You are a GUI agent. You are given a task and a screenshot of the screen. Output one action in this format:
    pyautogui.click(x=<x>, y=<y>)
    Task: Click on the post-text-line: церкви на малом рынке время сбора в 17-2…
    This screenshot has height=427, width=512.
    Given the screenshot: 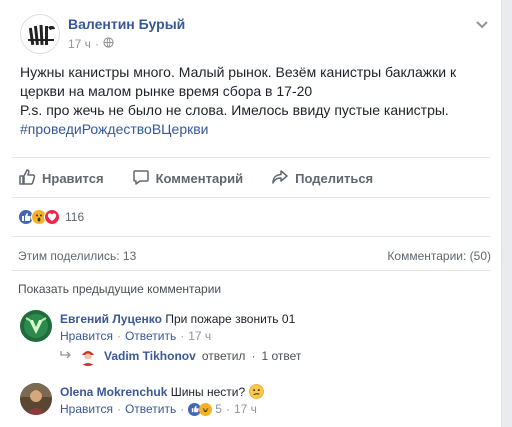 What is the action you would take?
    pyautogui.click(x=166, y=91)
    